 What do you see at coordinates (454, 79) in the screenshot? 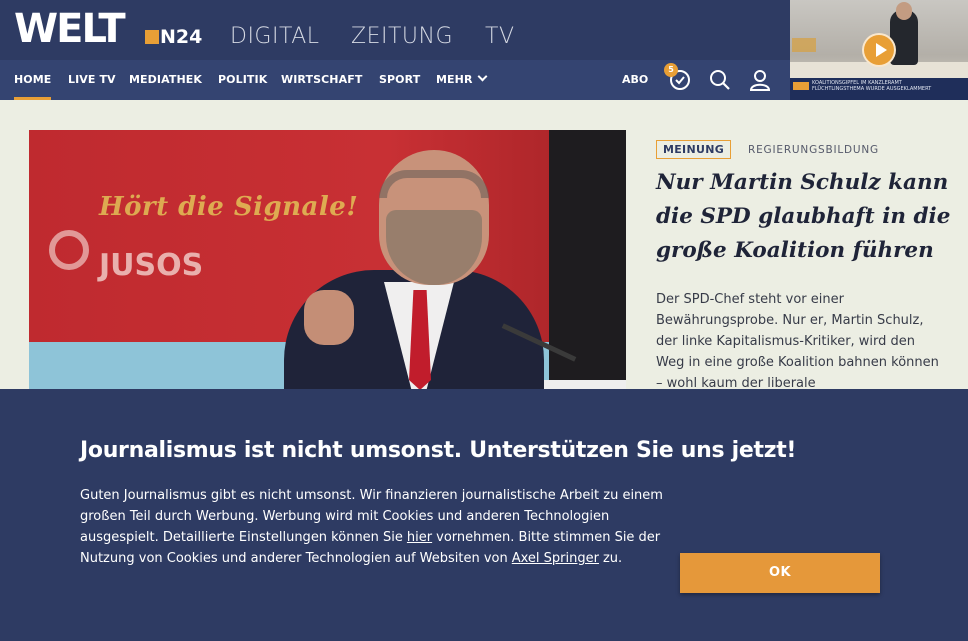
I see `nav-item-mehr-label: MEHR` at bounding box center [454, 79].